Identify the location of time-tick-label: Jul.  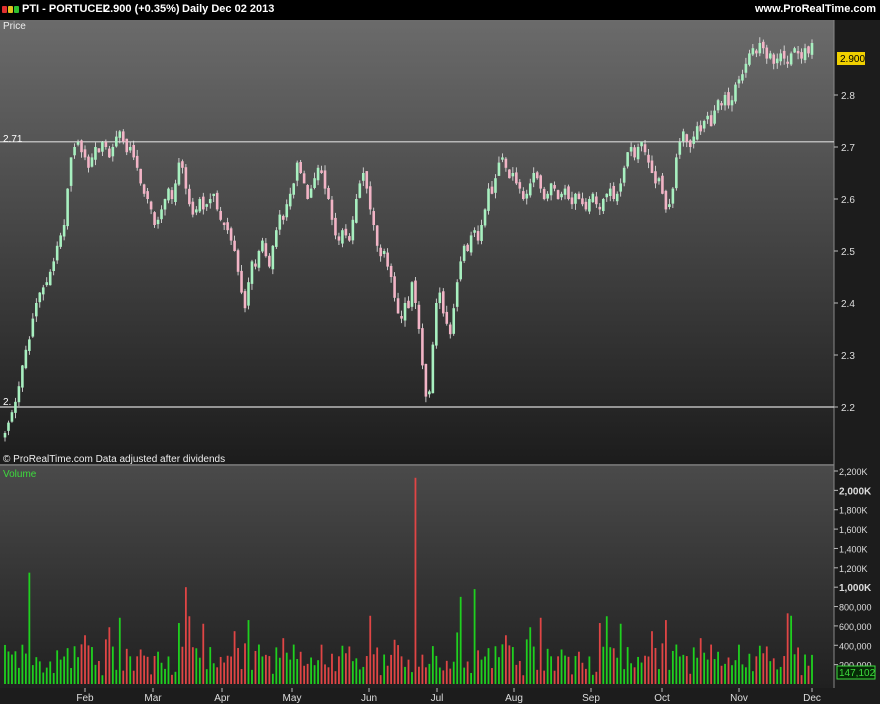
(437, 698).